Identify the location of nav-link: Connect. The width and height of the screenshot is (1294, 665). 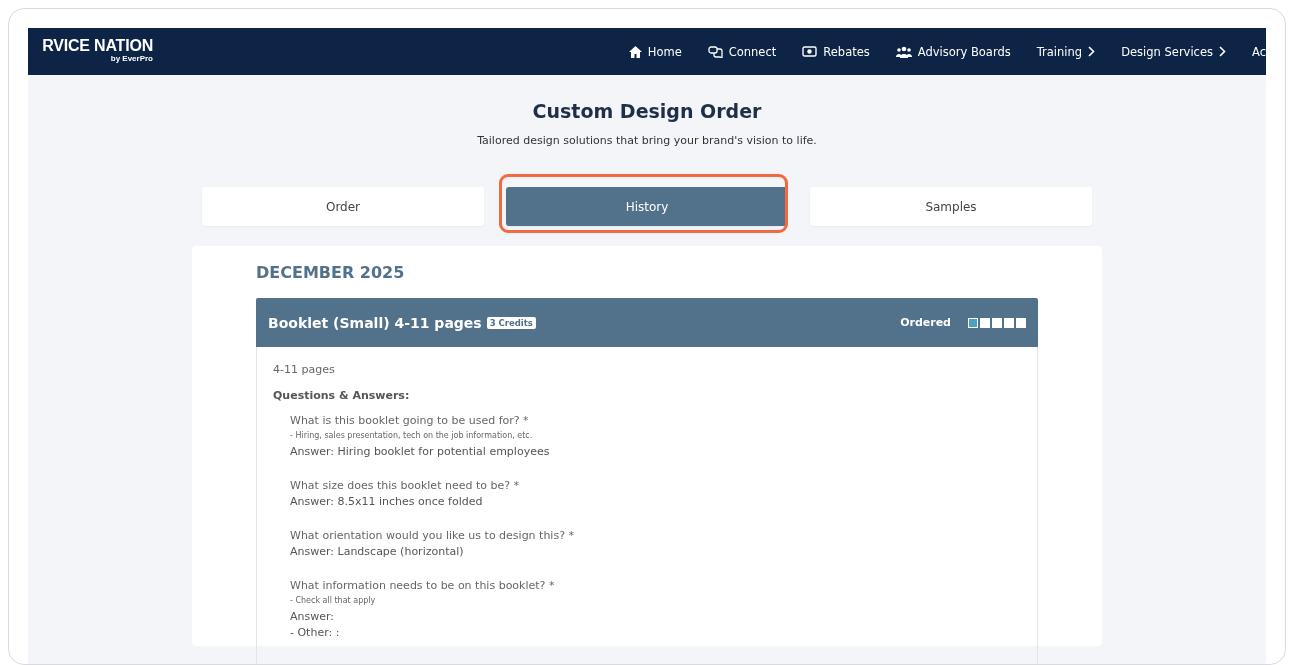
(742, 51).